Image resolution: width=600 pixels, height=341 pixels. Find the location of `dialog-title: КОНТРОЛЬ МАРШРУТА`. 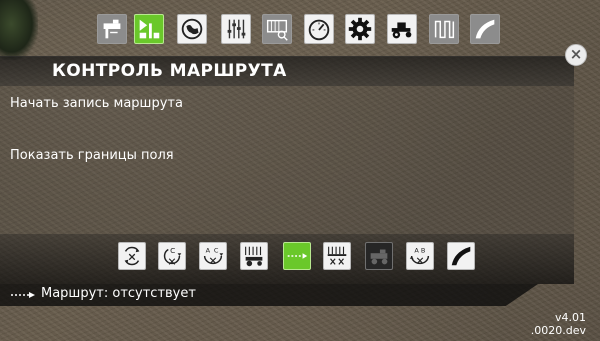

dialog-title: КОНТРОЛЬ МАРШРУТА is located at coordinates (169, 71).